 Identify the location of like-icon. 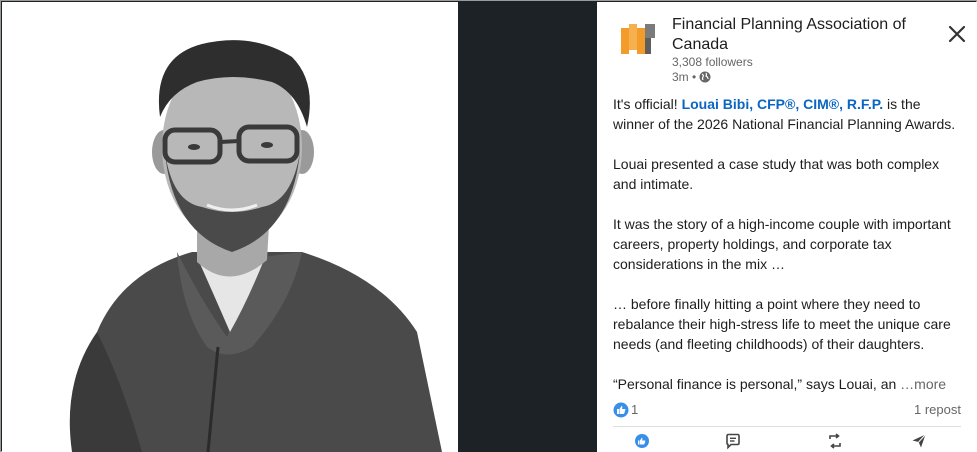
(642, 441).